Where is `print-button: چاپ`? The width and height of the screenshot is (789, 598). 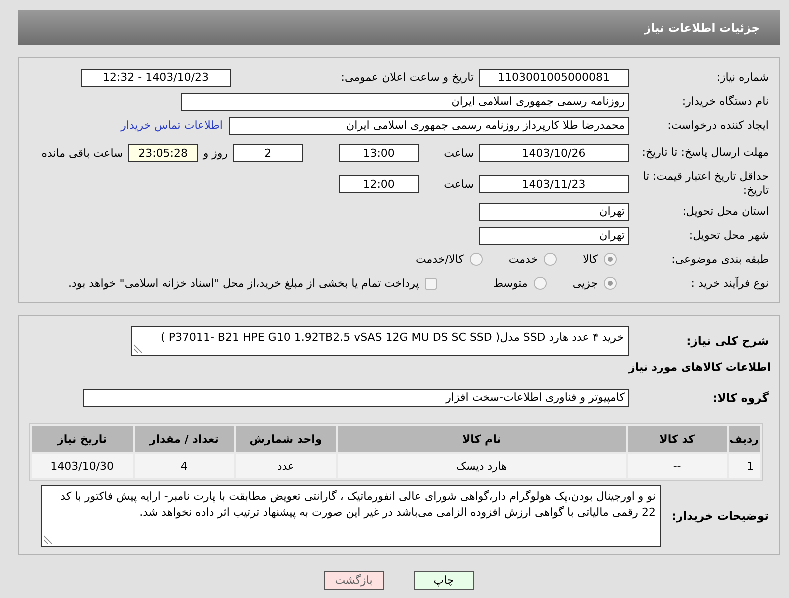
print-button: چاپ is located at coordinates (444, 580).